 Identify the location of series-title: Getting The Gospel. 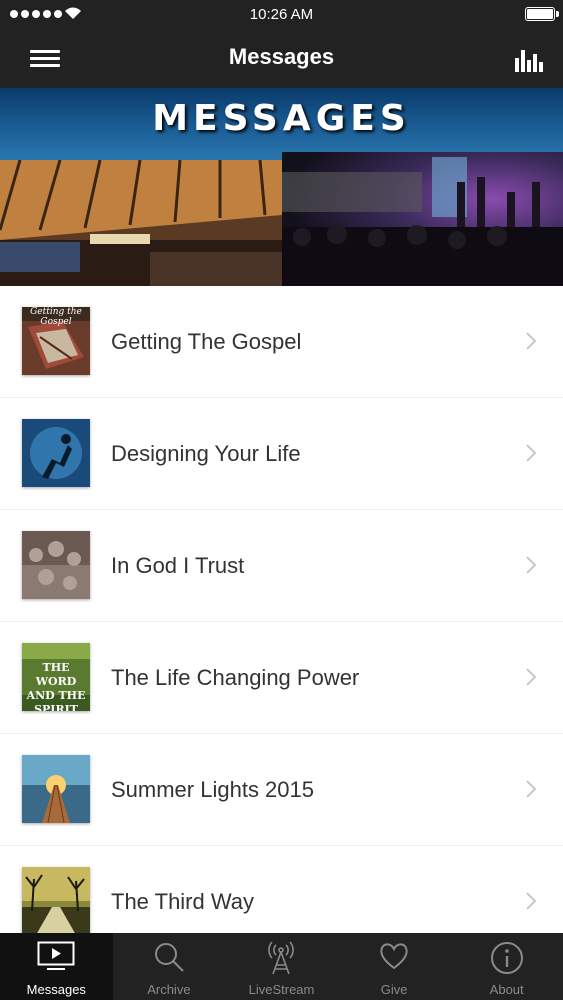
(206, 341).